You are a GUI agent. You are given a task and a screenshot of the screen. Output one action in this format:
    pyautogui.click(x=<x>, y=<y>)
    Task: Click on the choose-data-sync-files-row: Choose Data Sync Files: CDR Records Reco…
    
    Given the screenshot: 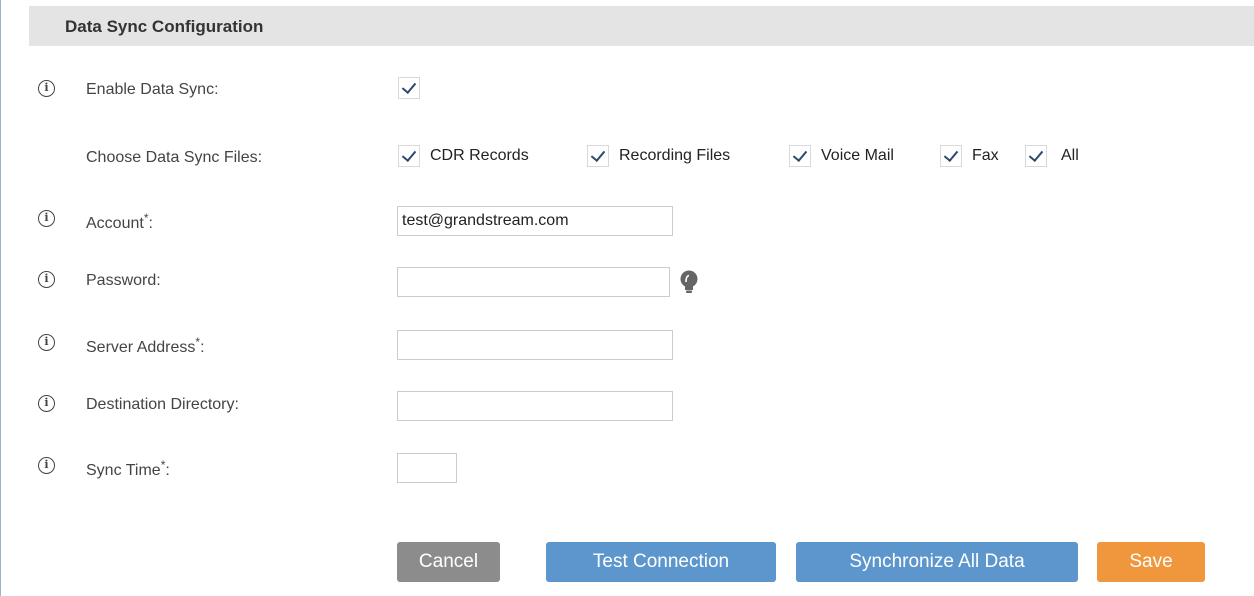 What is the action you would take?
    pyautogui.click(x=627, y=159)
    